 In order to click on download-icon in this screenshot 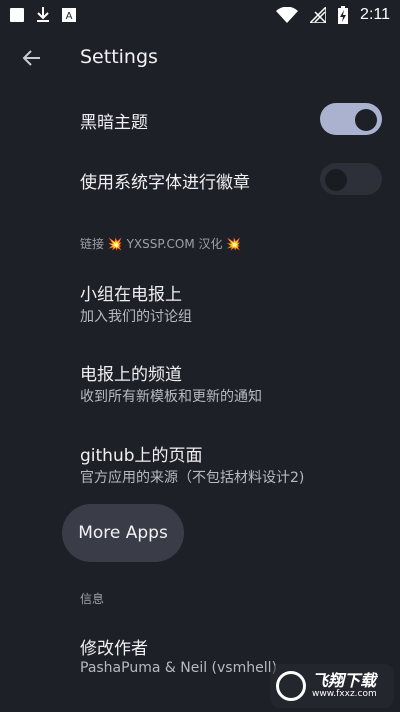, I will do `click(43, 14)`.